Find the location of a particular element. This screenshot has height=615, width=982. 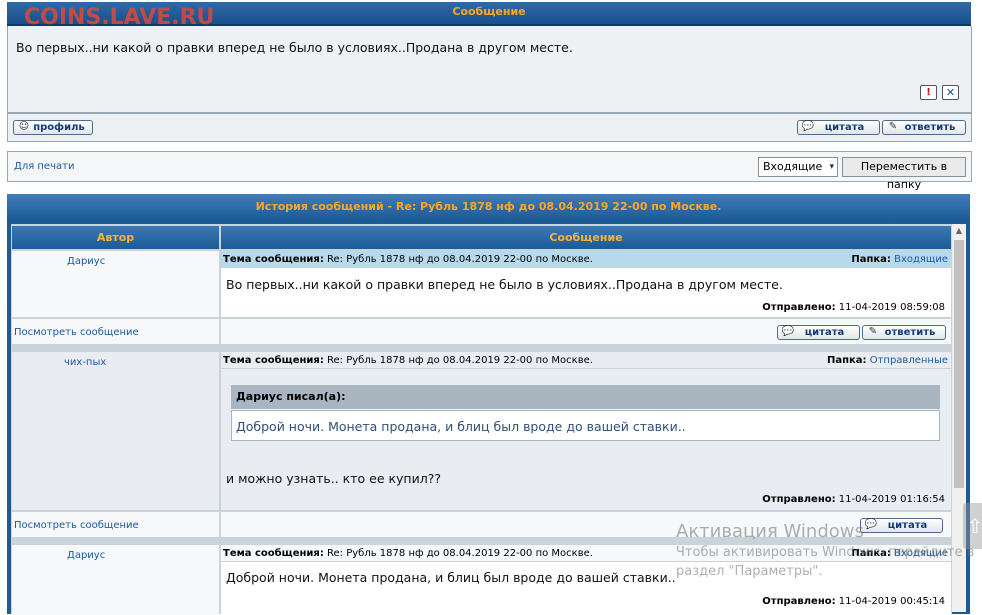

post-3-sent: Отправлено: 11-04-2019 00:45:14 is located at coordinates (853, 601).